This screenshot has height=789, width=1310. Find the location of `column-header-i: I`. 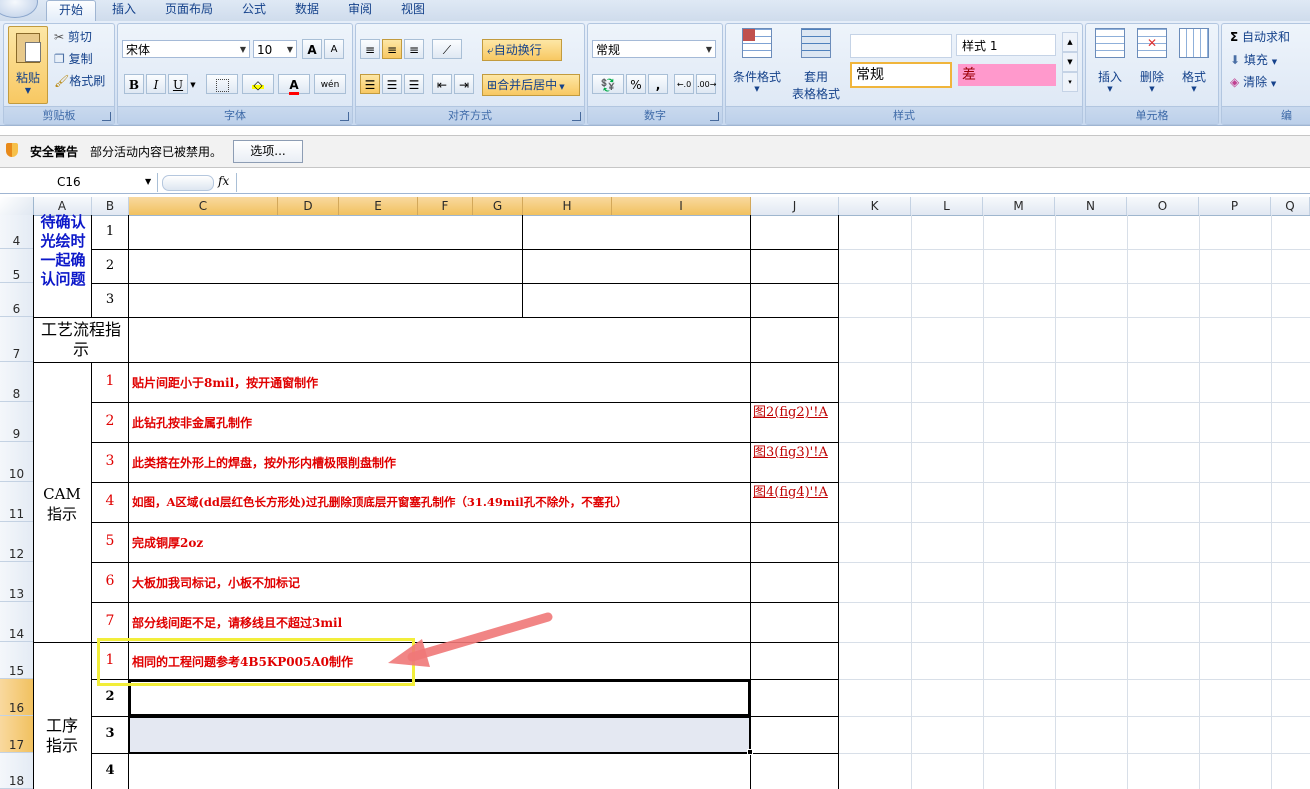

column-header-i: I is located at coordinates (681, 206).